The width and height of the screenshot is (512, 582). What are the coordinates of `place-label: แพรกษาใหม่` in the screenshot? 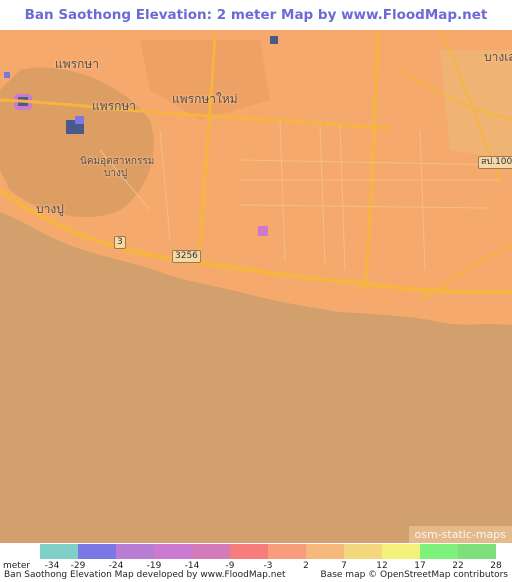 It's located at (205, 99).